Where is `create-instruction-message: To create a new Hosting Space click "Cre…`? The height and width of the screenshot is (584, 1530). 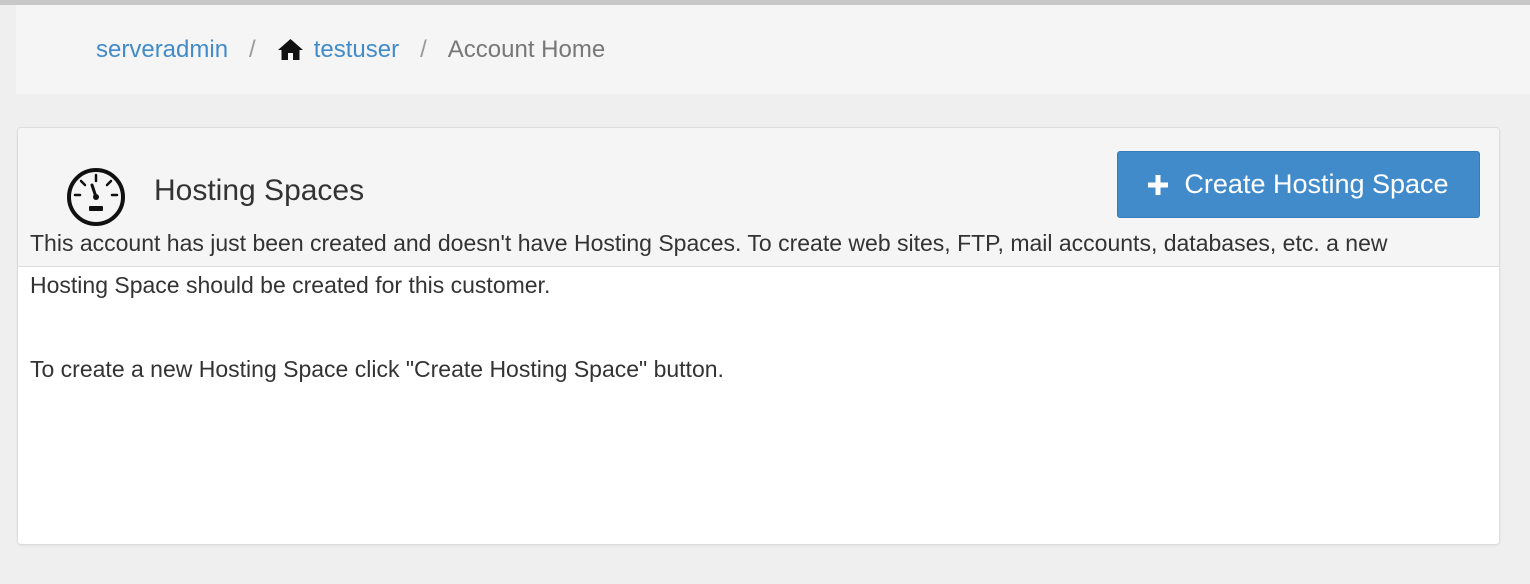 create-instruction-message: To create a new Hosting Space click "Cre… is located at coordinates (377, 369).